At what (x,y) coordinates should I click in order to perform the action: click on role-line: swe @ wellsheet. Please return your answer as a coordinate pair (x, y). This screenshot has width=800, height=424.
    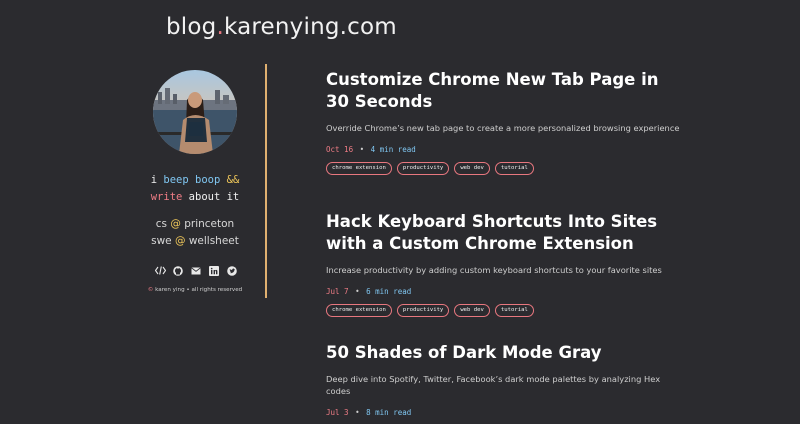
    Looking at the image, I should click on (195, 241).